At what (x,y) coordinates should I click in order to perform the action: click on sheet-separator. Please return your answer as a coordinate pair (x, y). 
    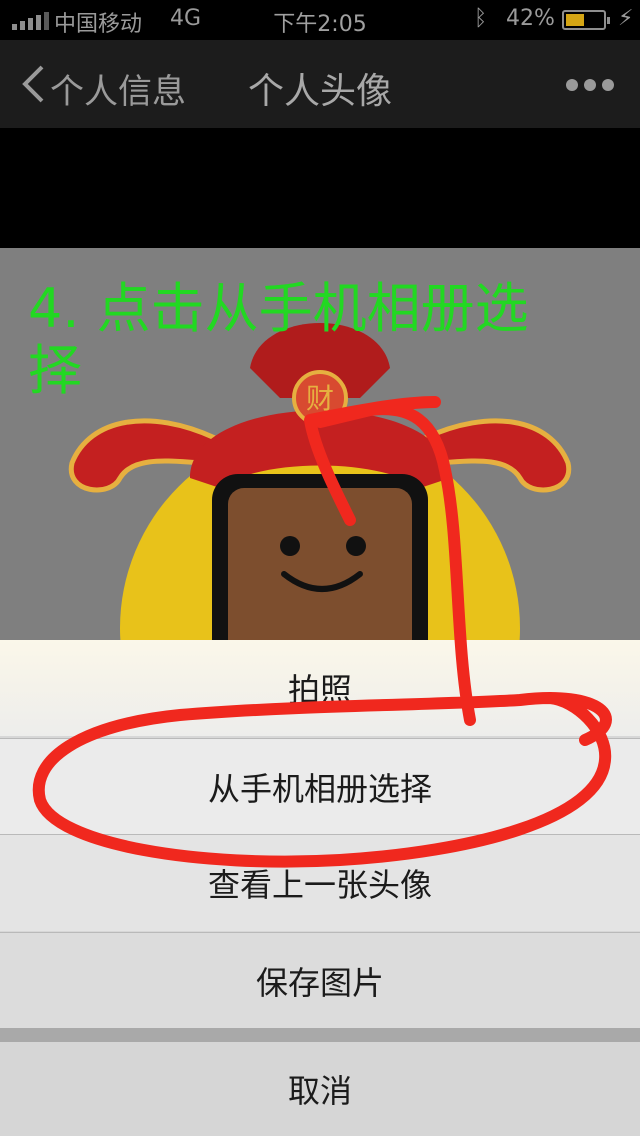
    Looking at the image, I should click on (320, 1035).